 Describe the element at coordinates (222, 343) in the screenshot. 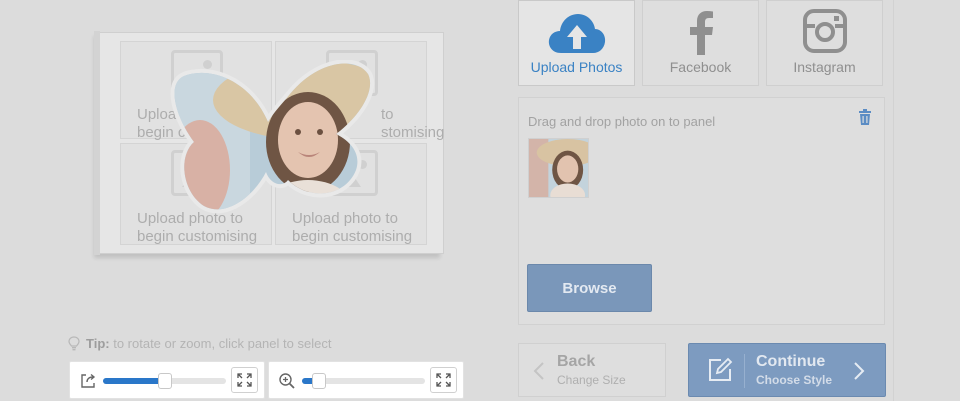

I see `tip-text: to rotate or zoom, click panel to select` at that location.